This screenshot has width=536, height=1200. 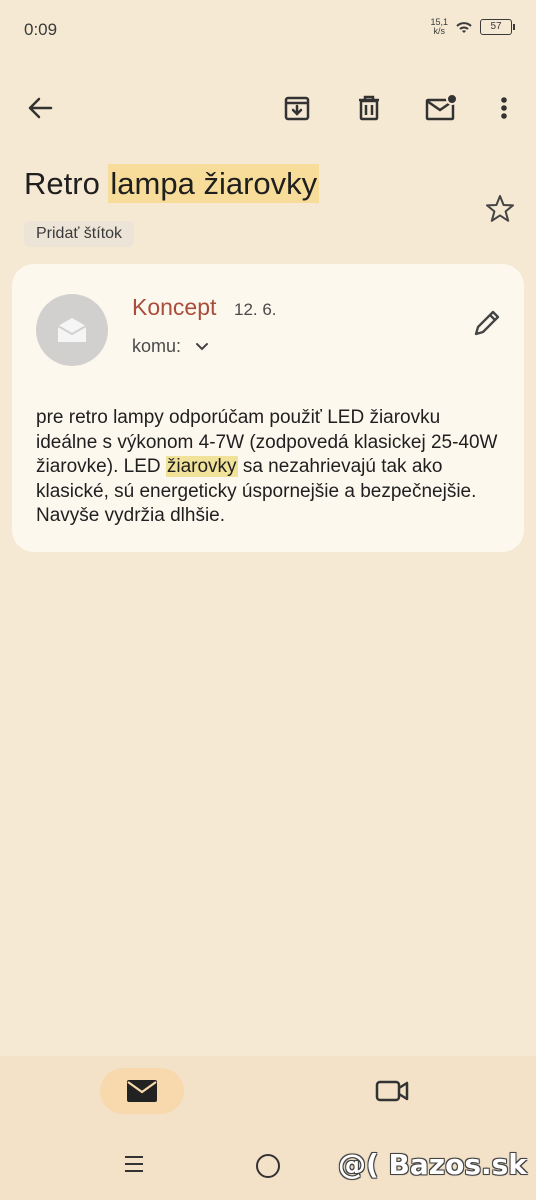 I want to click on back-button, so click(x=40, y=108).